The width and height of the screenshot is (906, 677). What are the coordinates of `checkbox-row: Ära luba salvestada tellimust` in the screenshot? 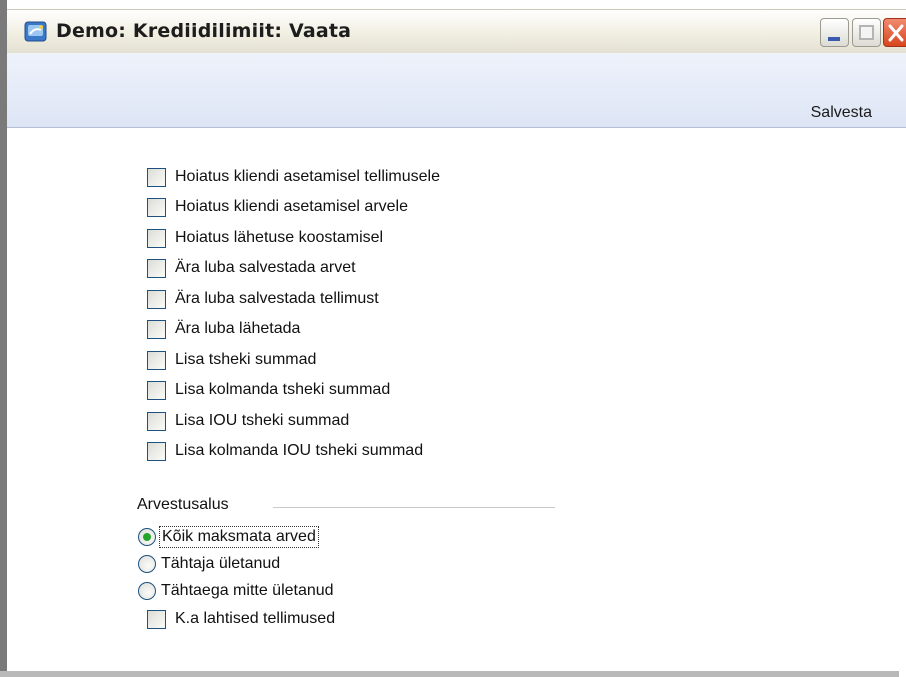 It's located at (263, 299).